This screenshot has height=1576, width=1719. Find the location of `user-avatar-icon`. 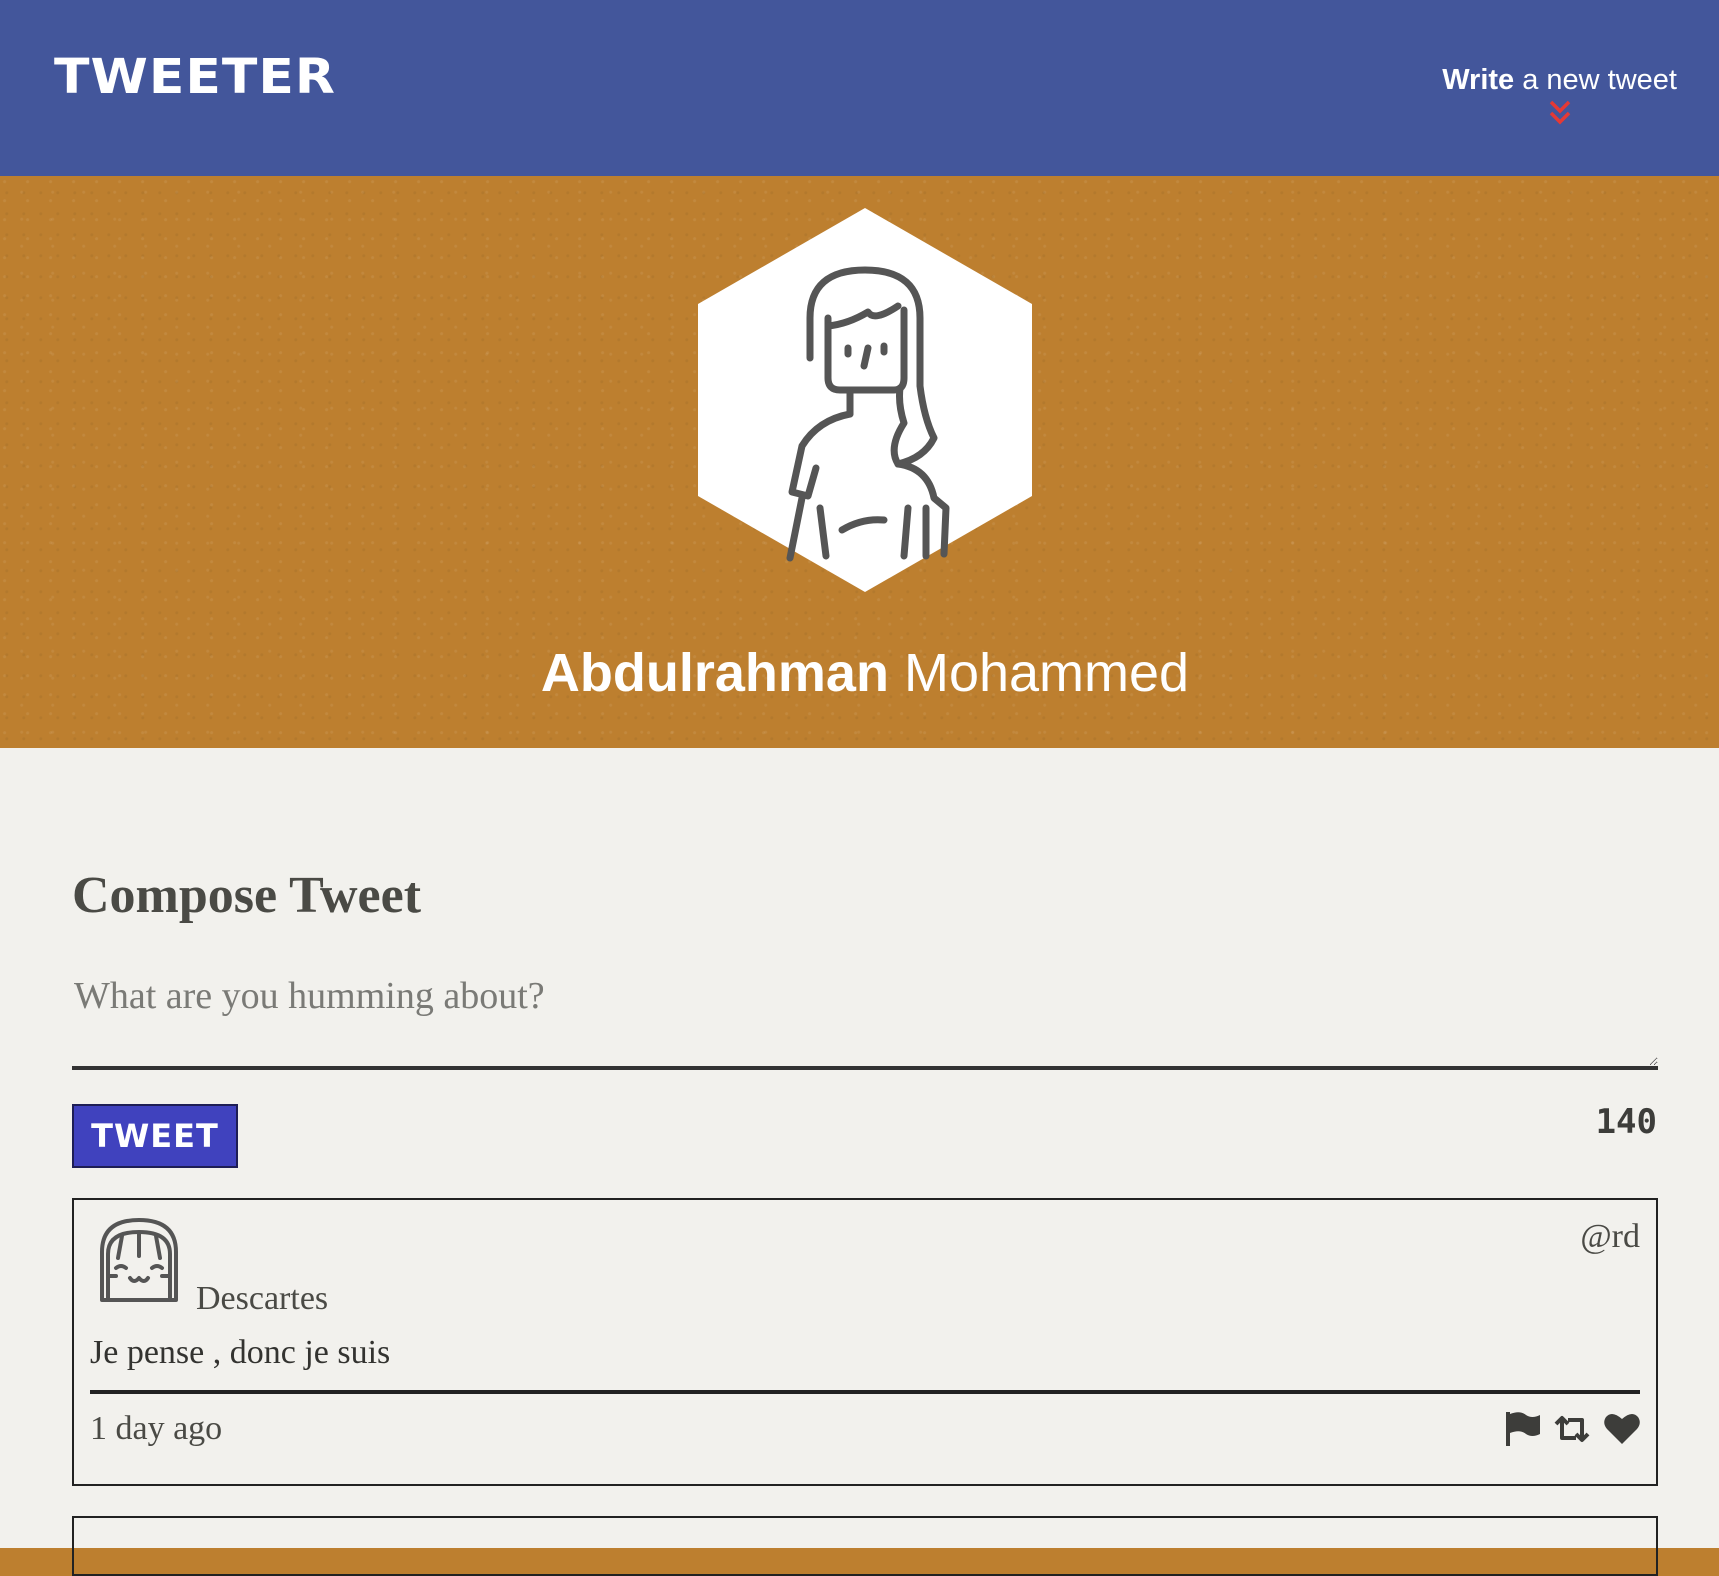

user-avatar-icon is located at coordinates (139, 1260).